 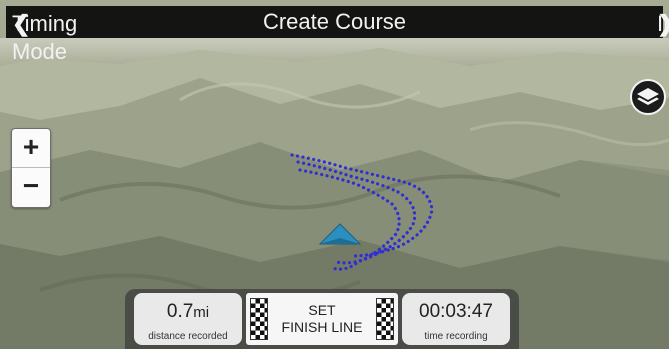 What do you see at coordinates (180, 311) in the screenshot?
I see `distance-number: 0.7` at bounding box center [180, 311].